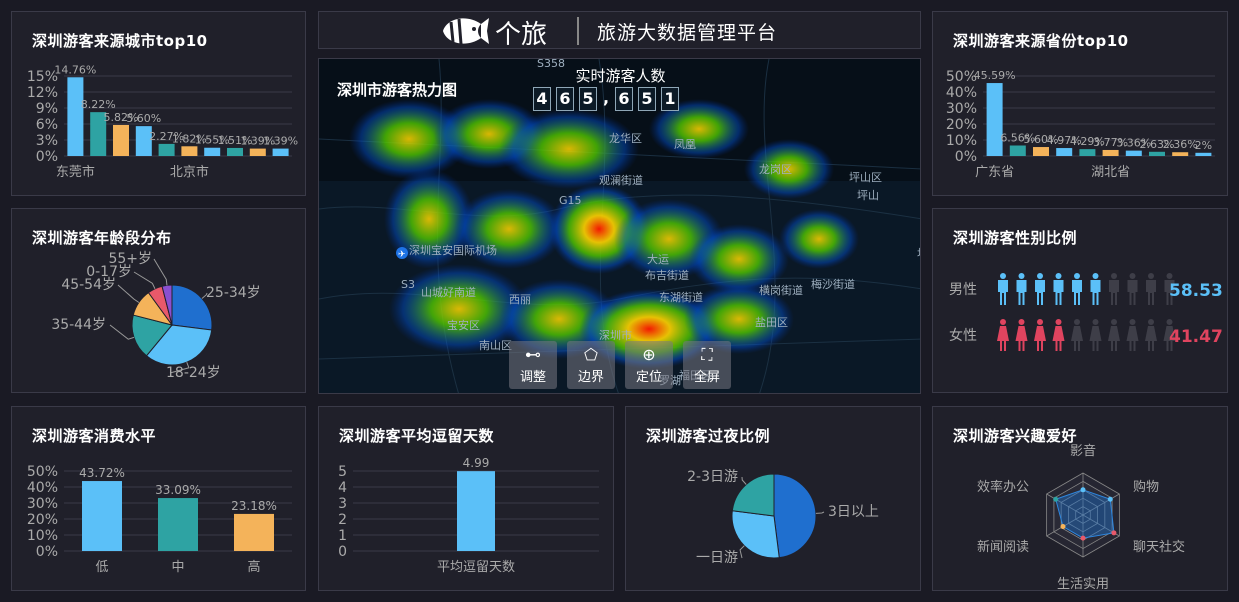  What do you see at coordinates (591, 365) in the screenshot?
I see `boundary-button: ⬠ 边界` at bounding box center [591, 365].